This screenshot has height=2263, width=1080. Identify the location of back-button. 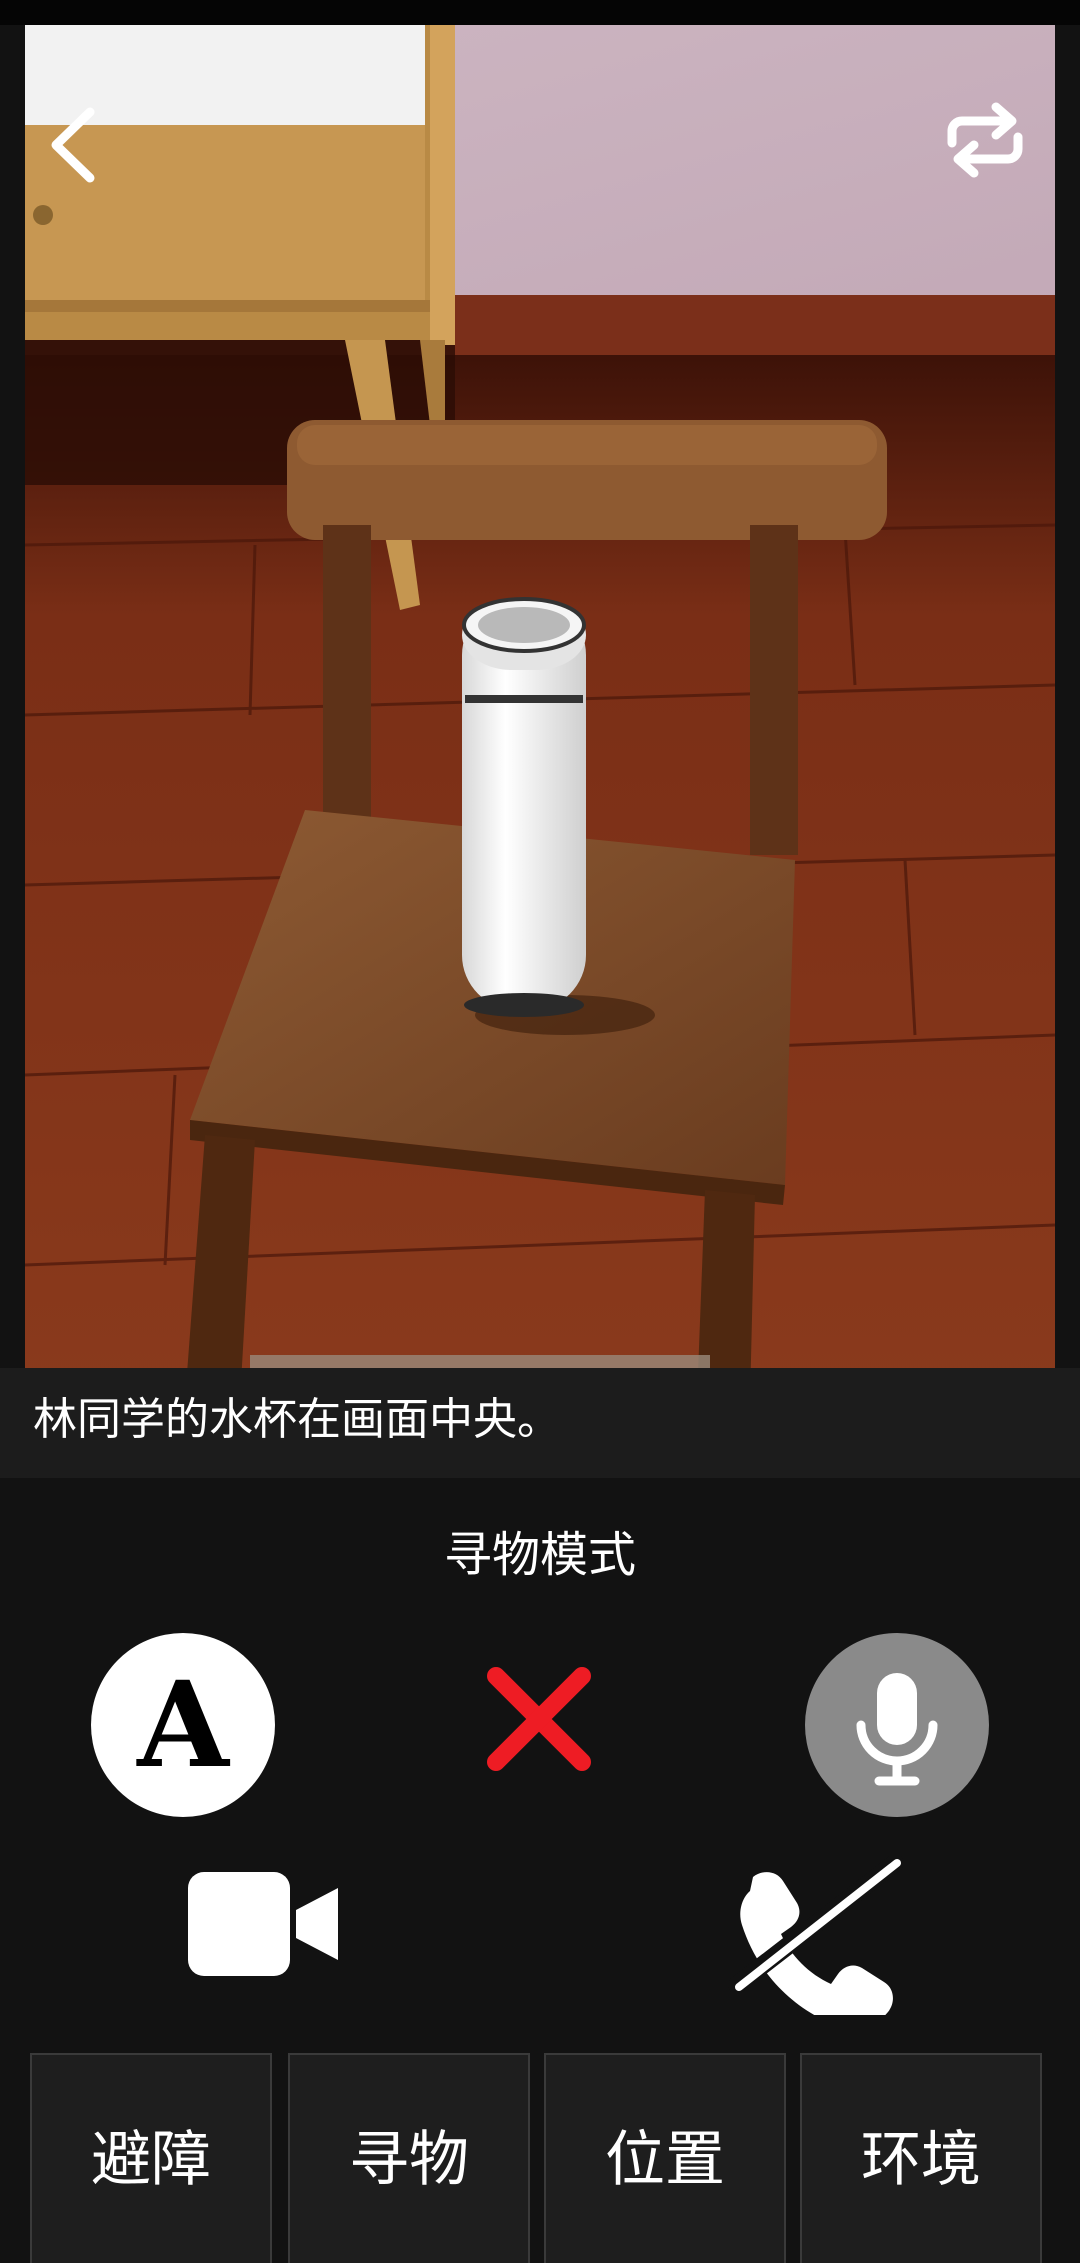
(75, 145).